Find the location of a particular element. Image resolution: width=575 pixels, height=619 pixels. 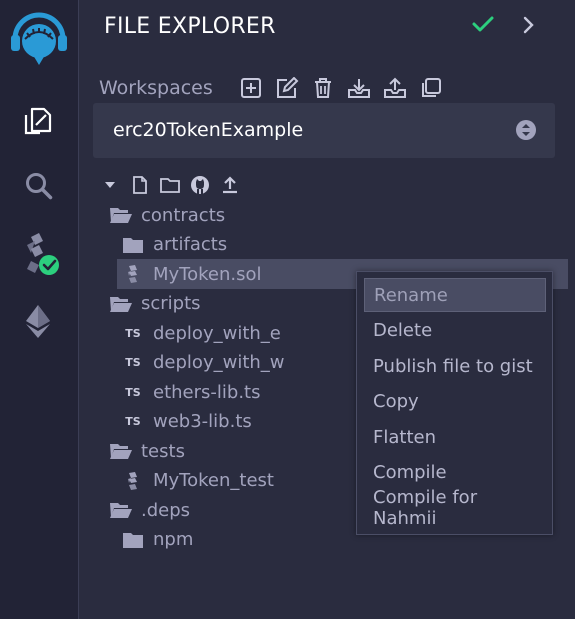

tree-item: TS deploy_with_e is located at coordinates (201, 333).